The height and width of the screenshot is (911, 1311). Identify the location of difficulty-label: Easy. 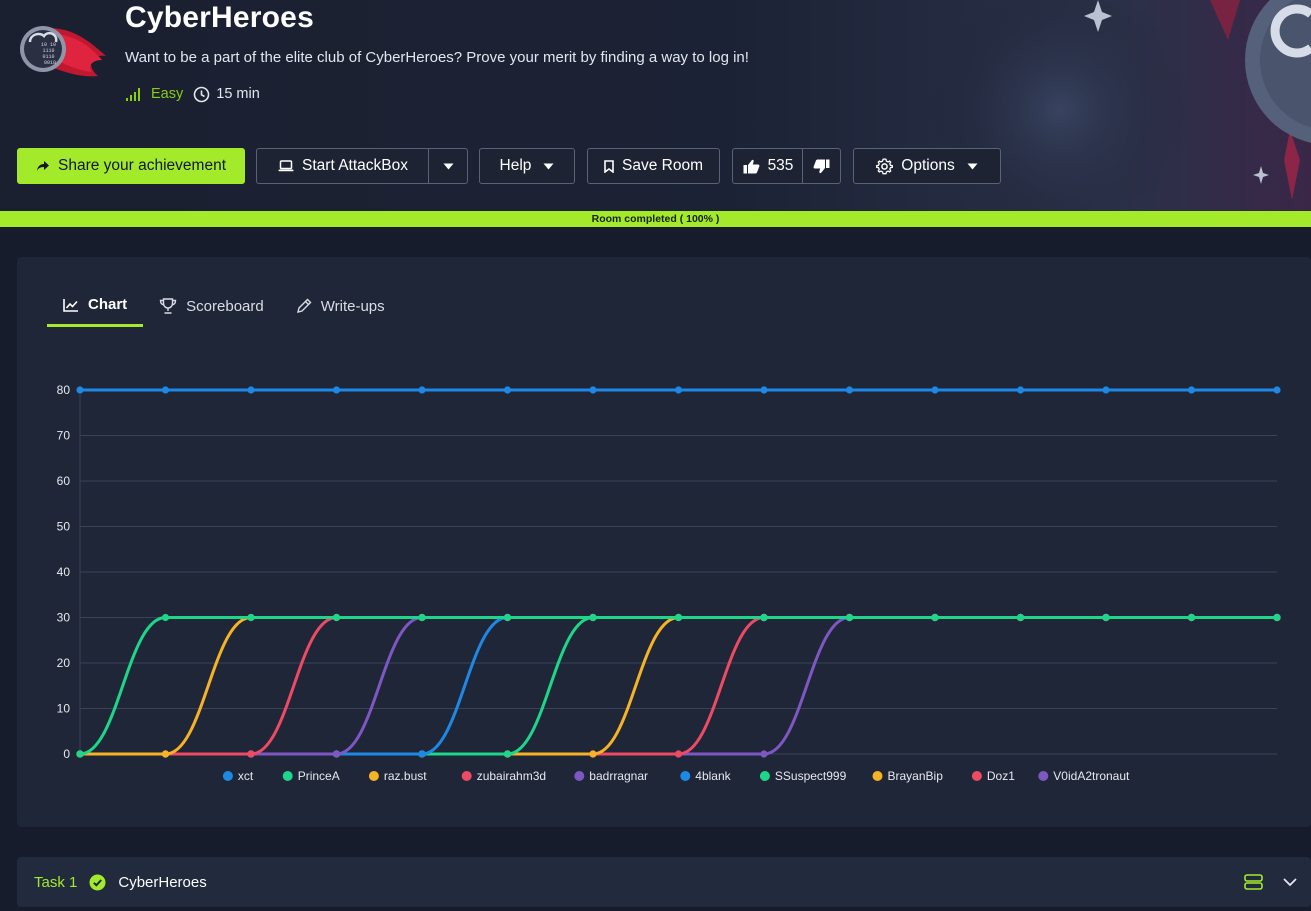
(167, 94).